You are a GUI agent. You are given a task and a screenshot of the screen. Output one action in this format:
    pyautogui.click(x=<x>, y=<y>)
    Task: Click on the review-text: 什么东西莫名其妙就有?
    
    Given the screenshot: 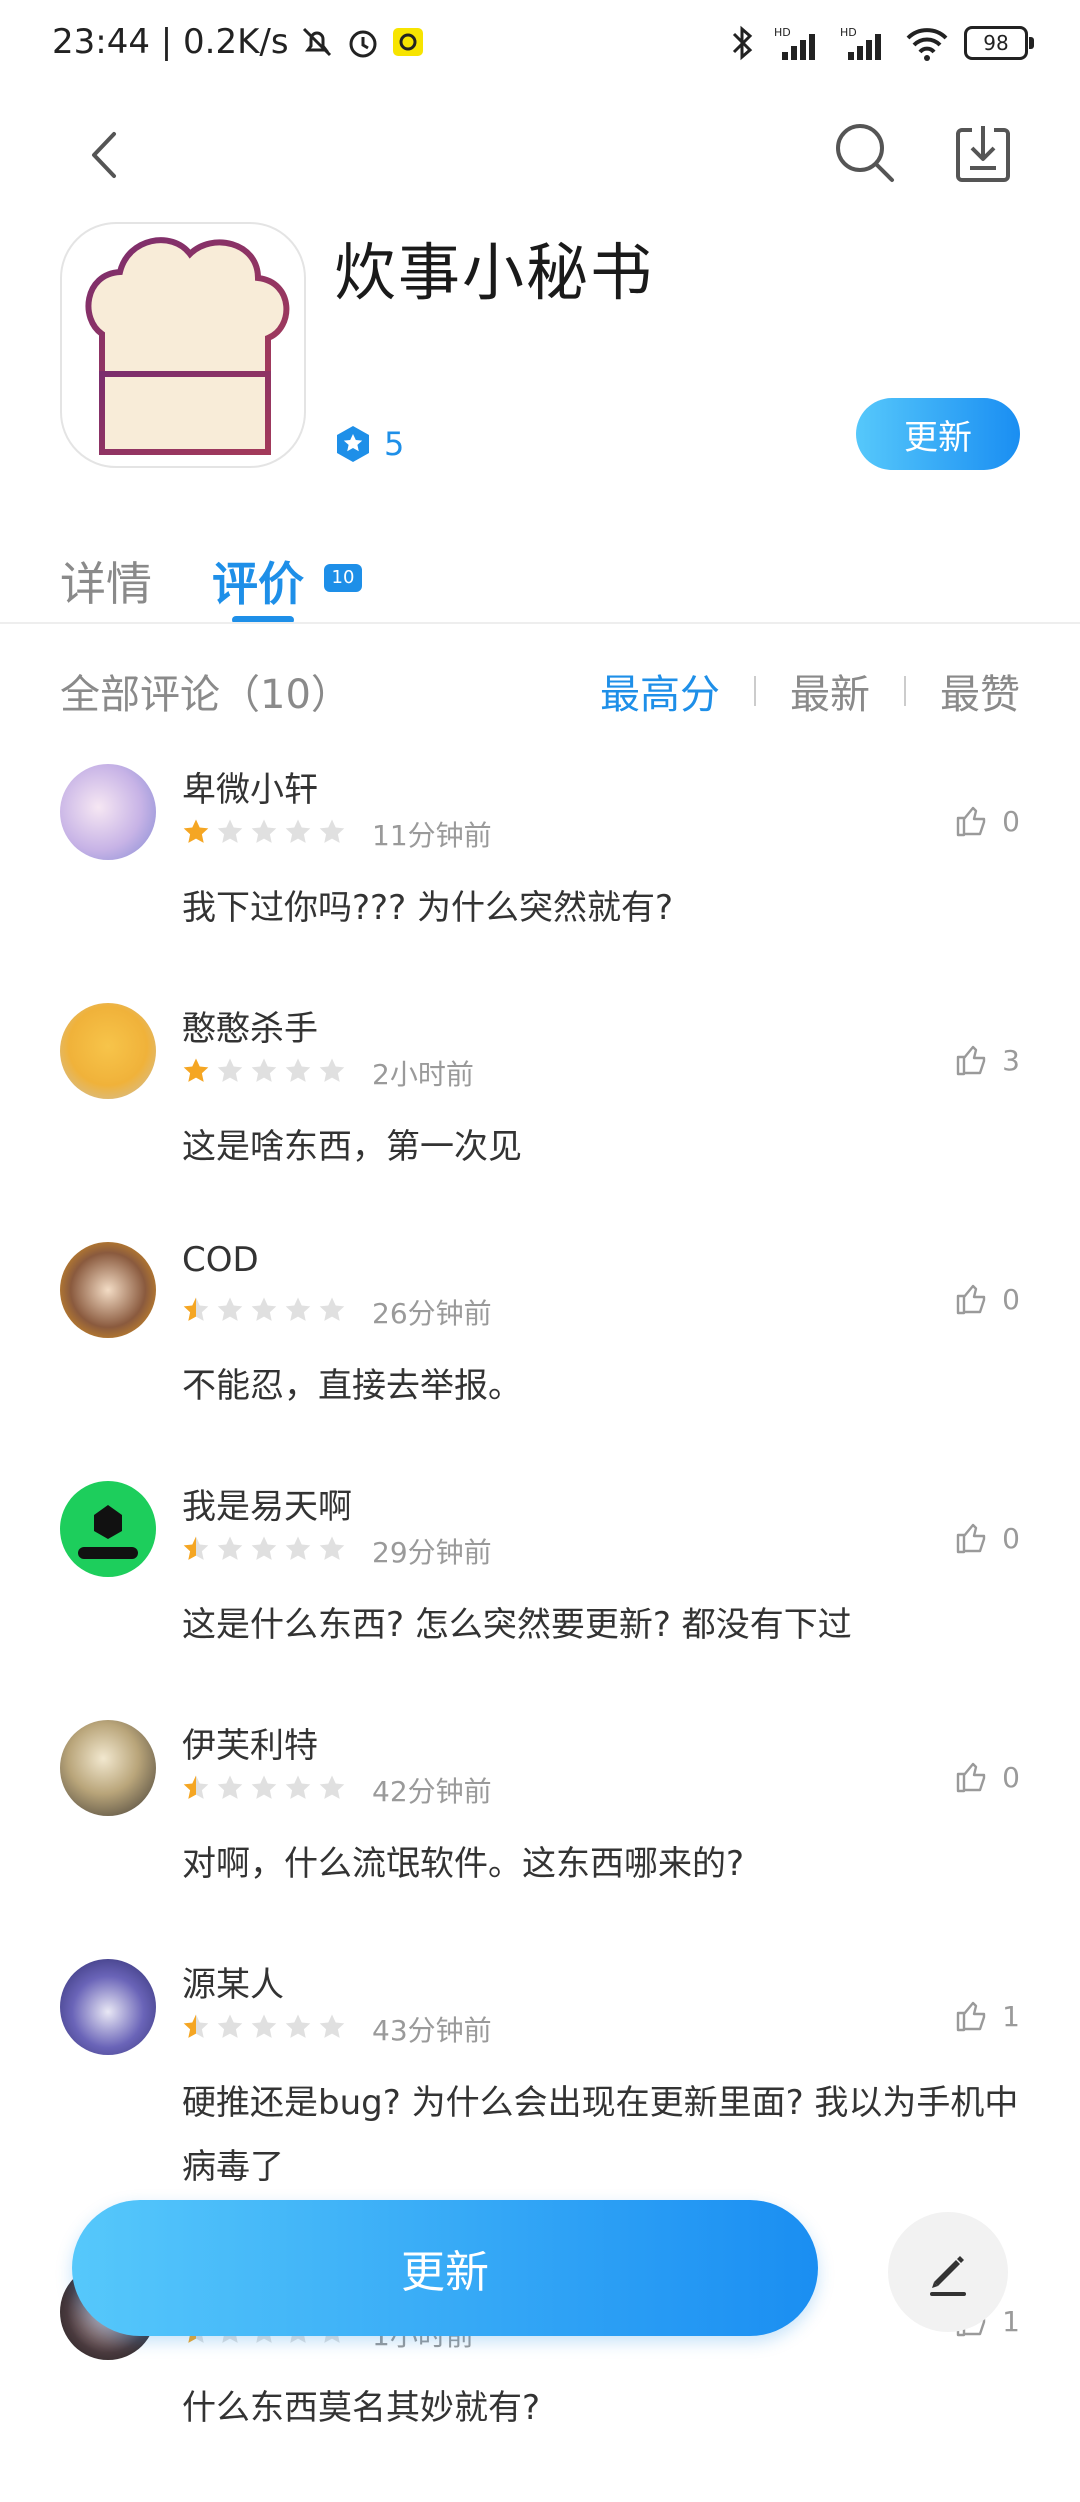 What is the action you would take?
    pyautogui.click(x=361, y=2408)
    